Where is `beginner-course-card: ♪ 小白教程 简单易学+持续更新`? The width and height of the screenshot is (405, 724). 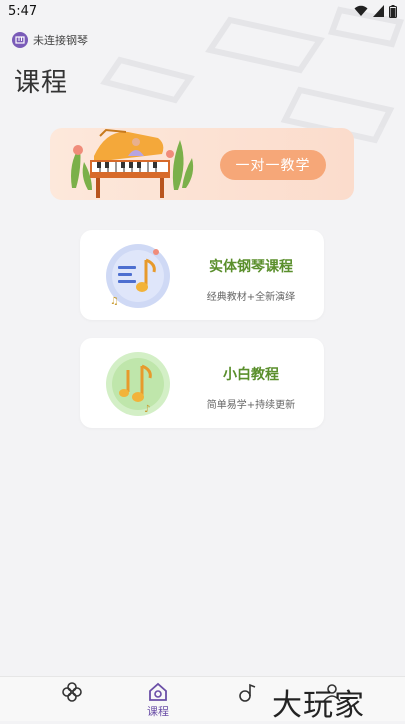 beginner-course-card: ♪ 小白教程 简单易学+持续更新 is located at coordinates (202, 383).